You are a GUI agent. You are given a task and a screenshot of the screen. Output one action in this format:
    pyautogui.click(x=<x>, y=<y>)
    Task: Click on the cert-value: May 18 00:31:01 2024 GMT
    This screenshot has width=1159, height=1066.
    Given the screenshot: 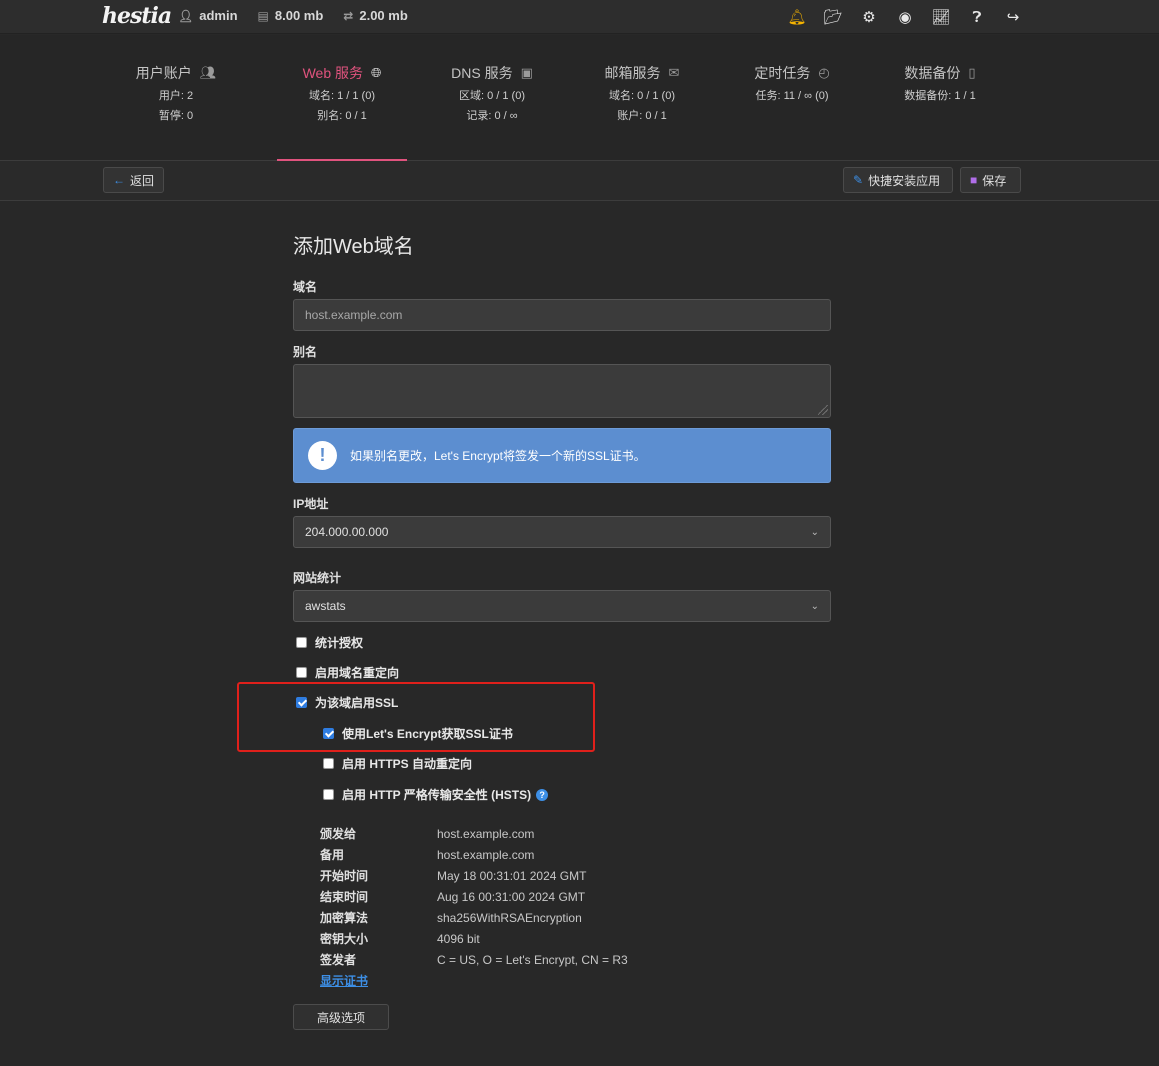 What is the action you would take?
    pyautogui.click(x=512, y=875)
    